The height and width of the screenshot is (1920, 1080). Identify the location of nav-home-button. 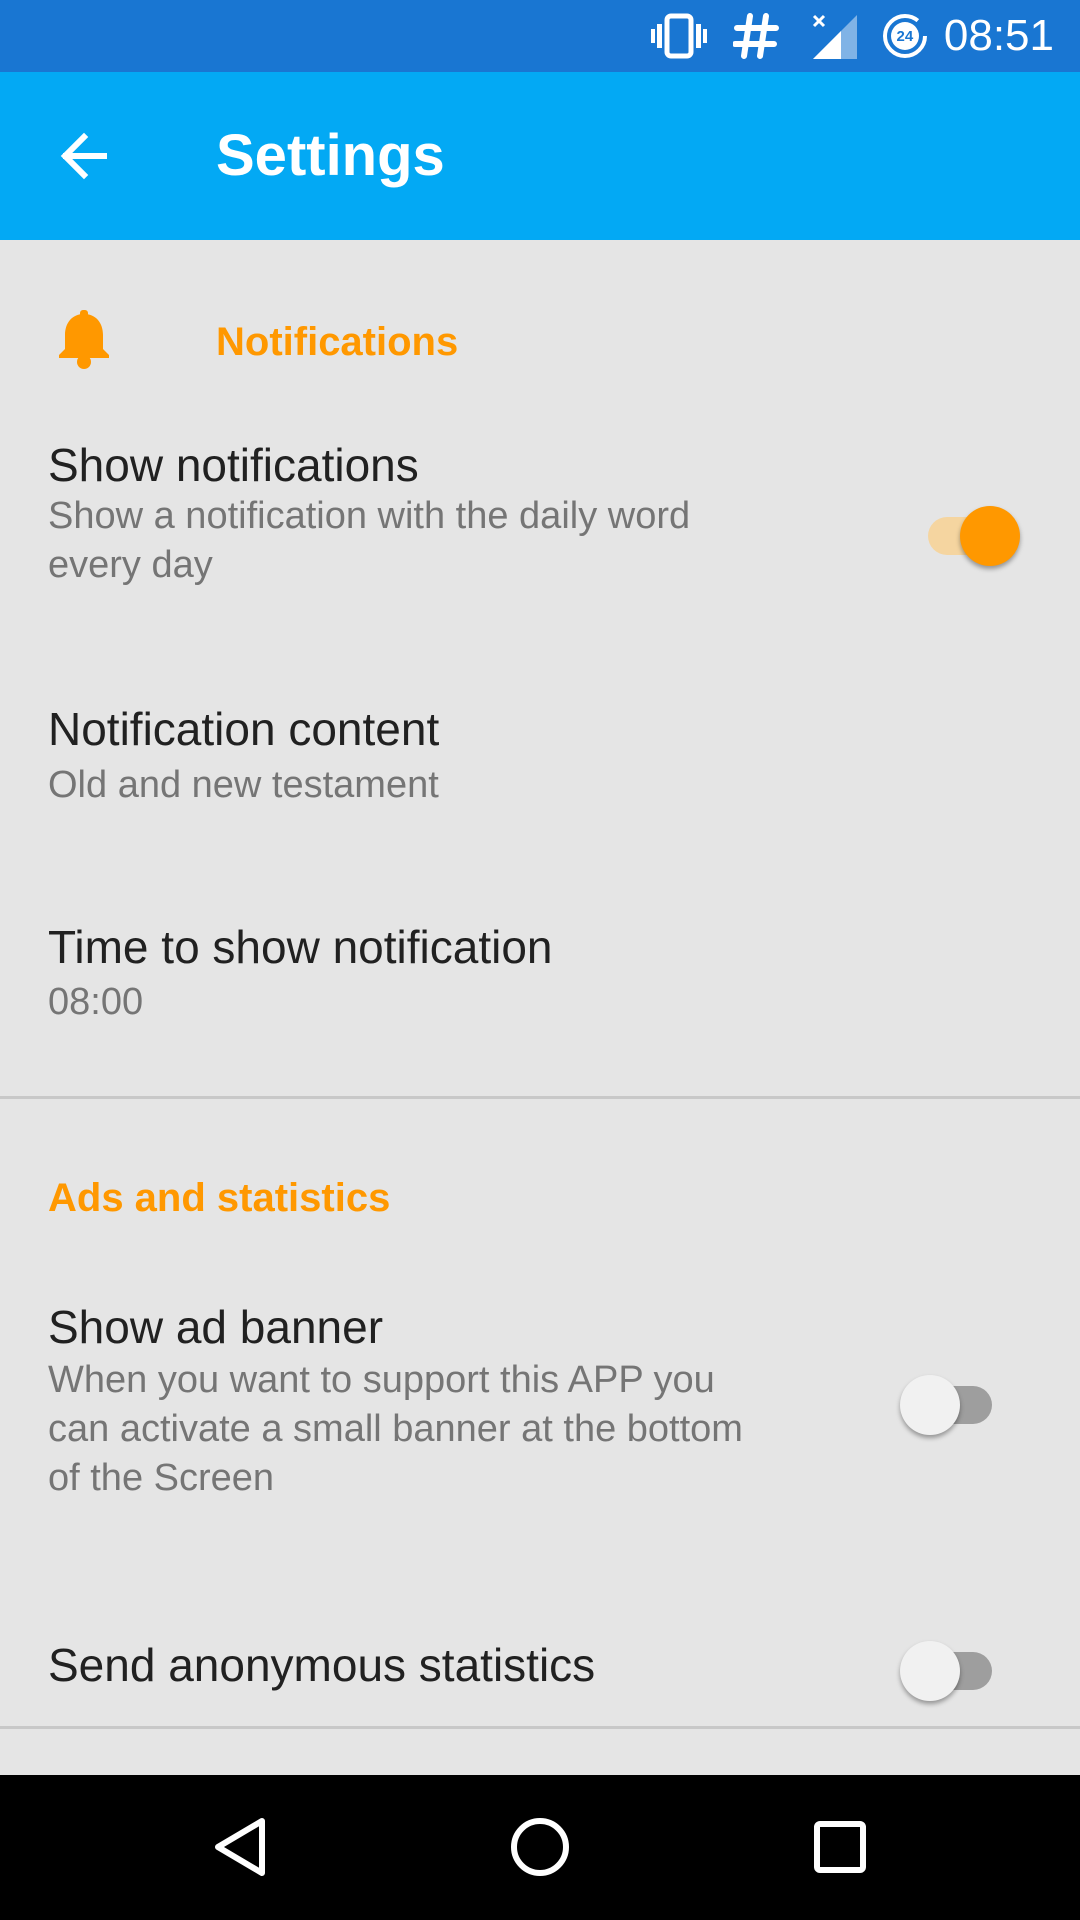
(540, 1847).